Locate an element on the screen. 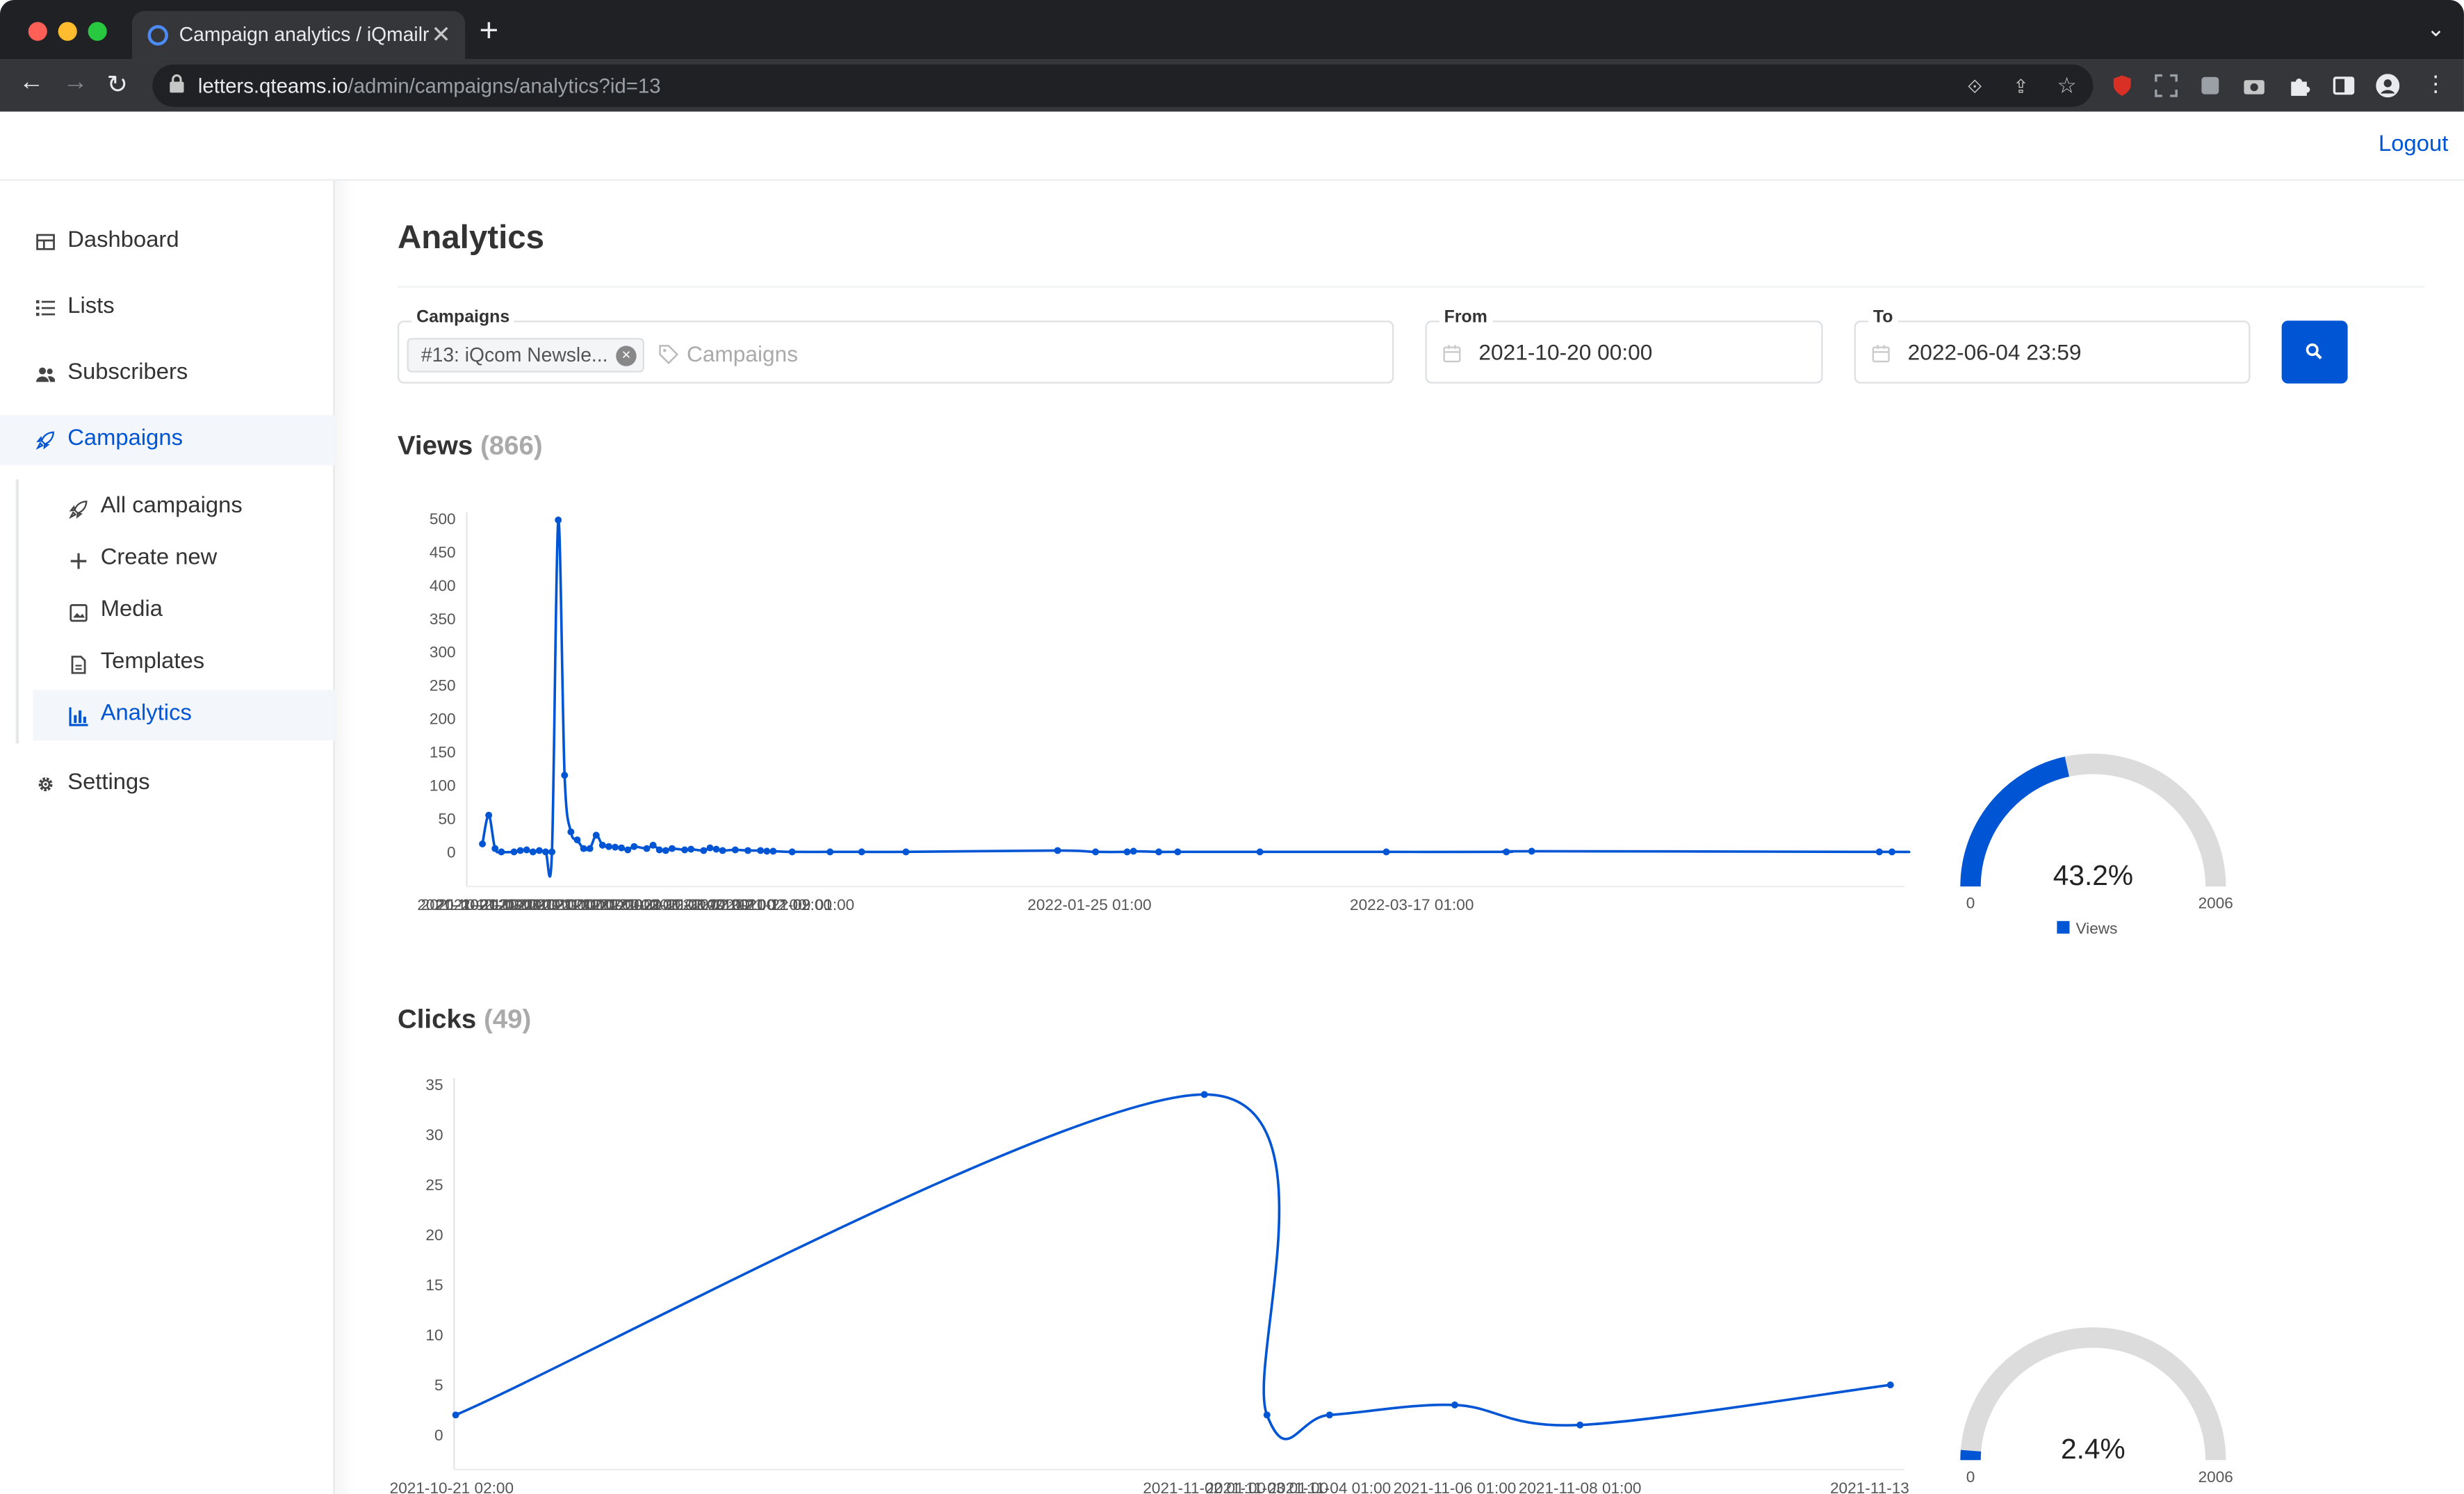 The height and width of the screenshot is (1494, 2464). views-y-tick-label: 300 is located at coordinates (443, 652).